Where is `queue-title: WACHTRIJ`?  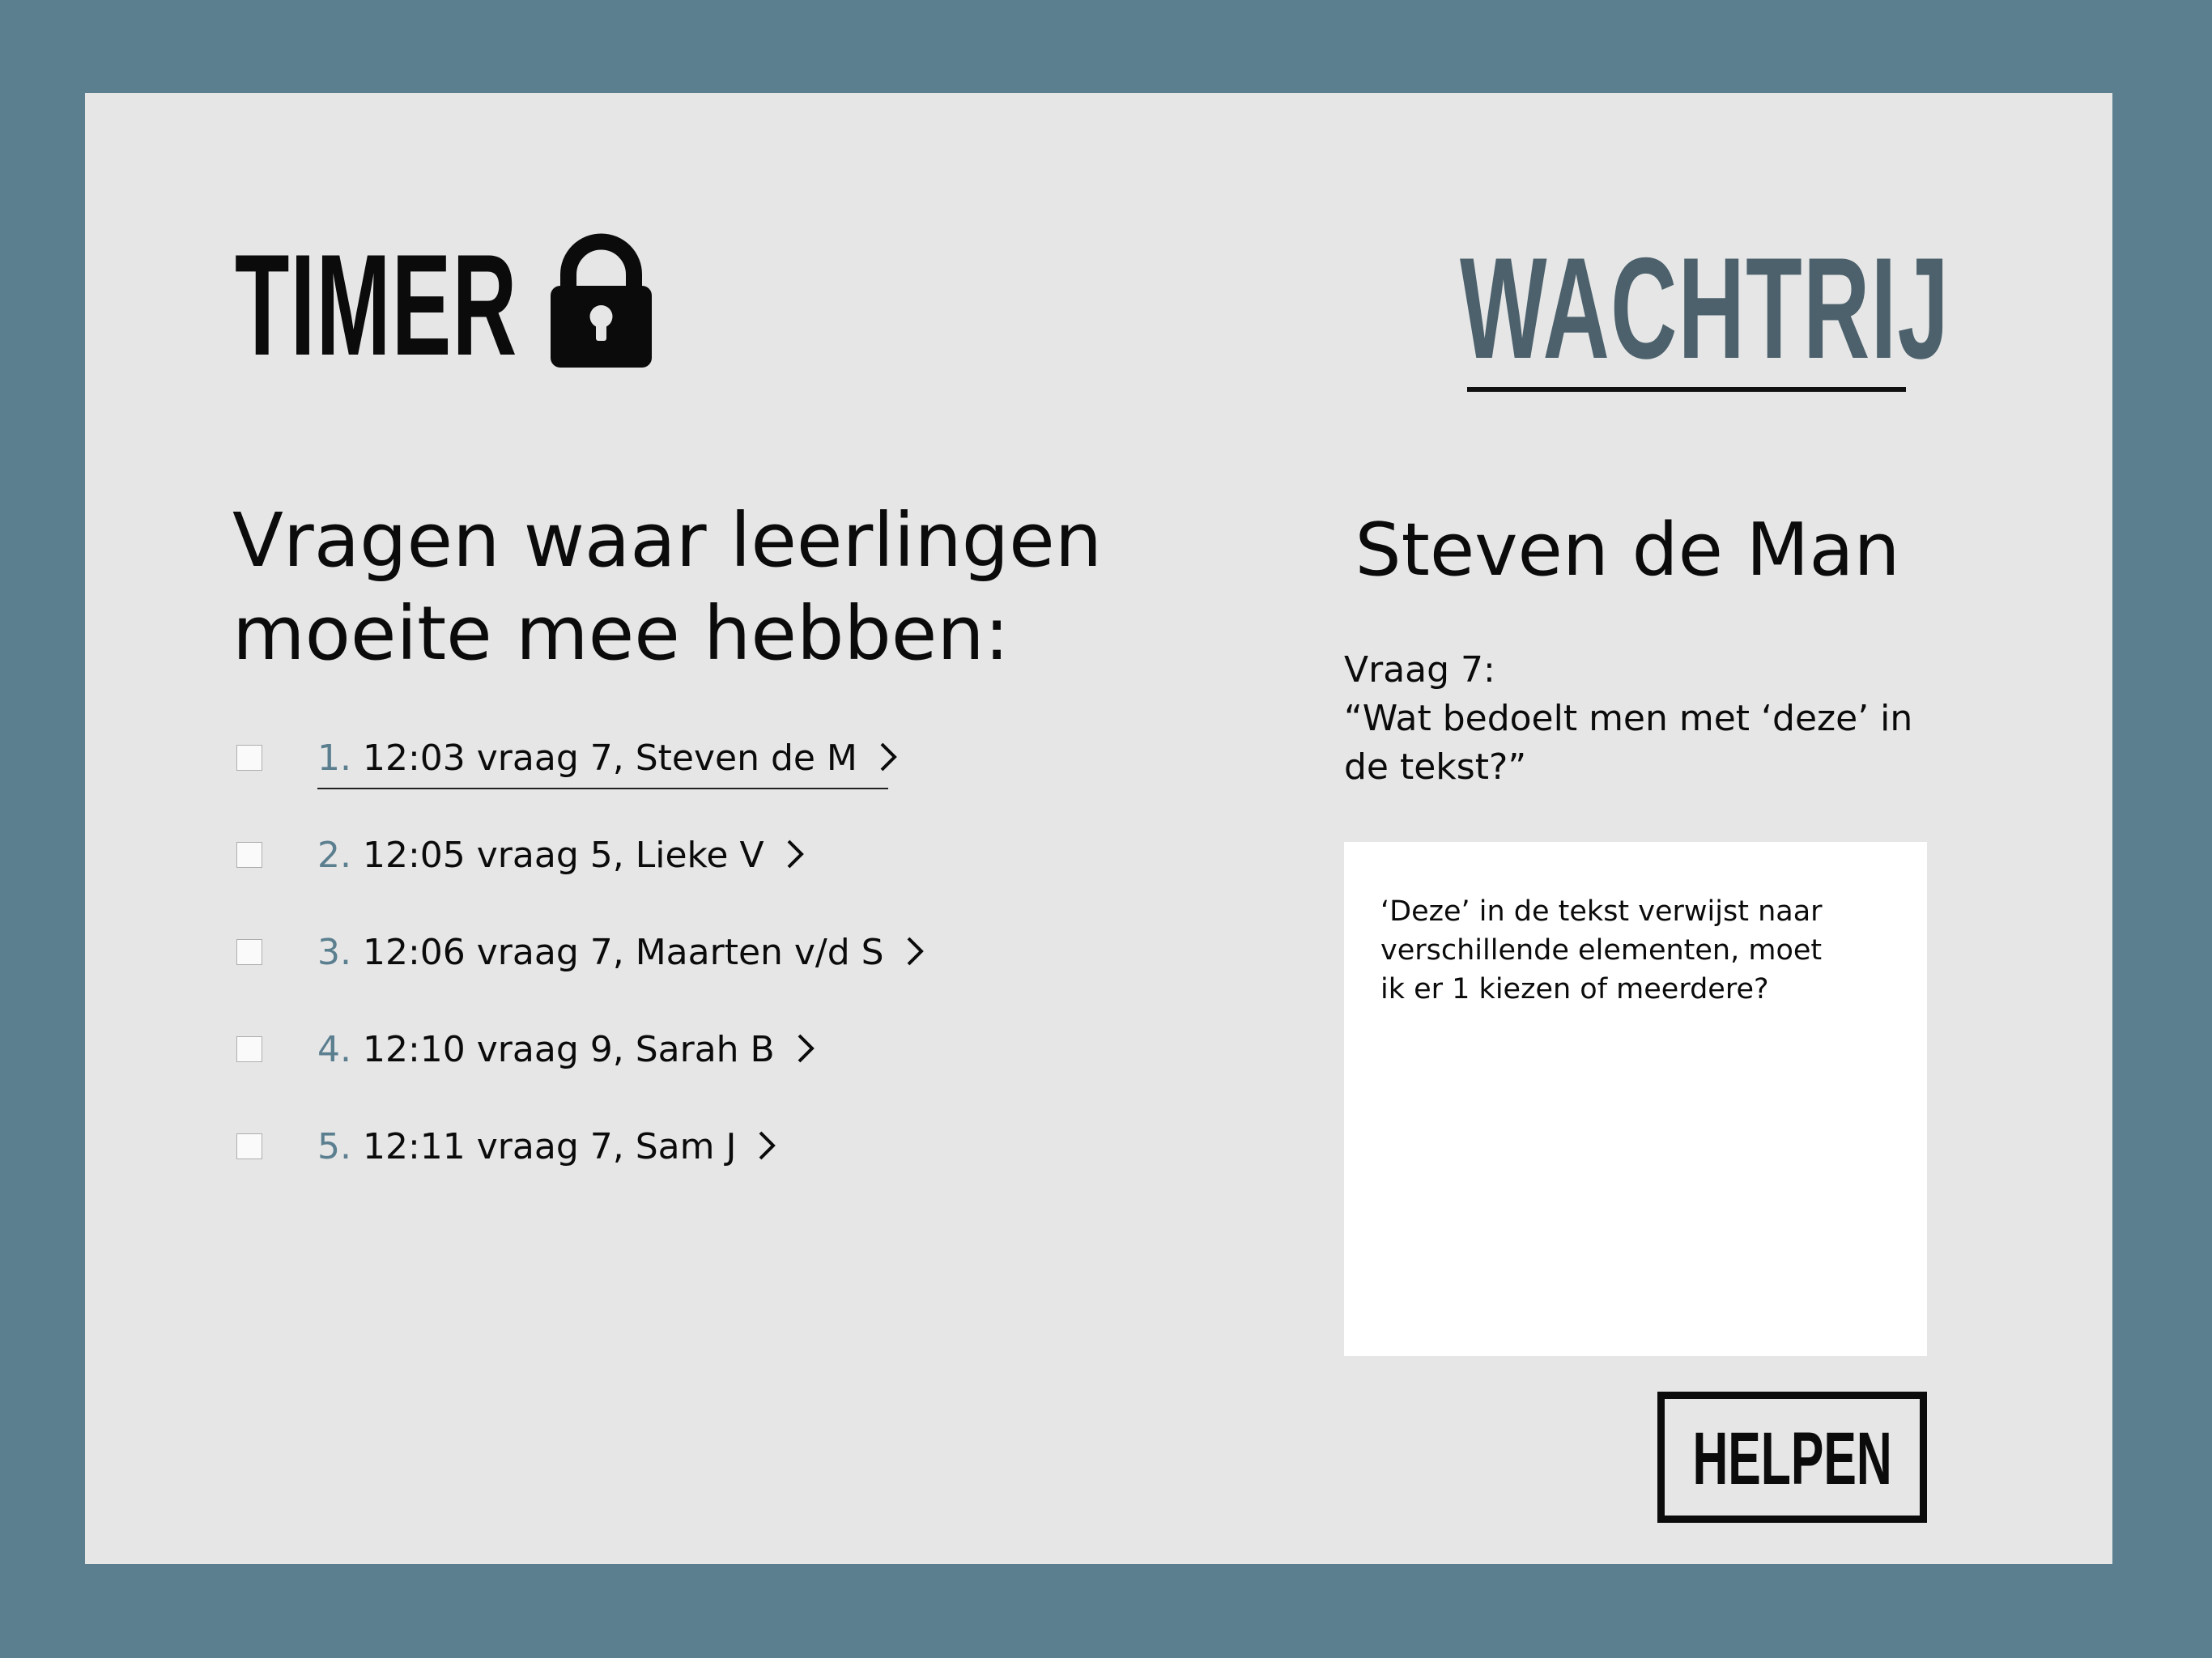 queue-title: WACHTRIJ is located at coordinates (1705, 308).